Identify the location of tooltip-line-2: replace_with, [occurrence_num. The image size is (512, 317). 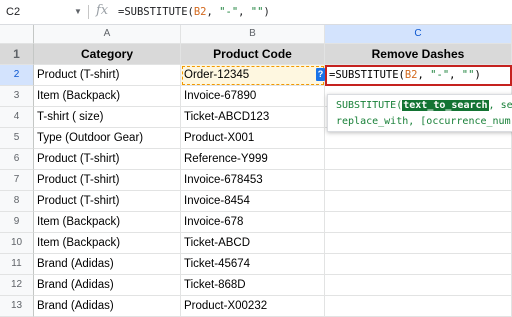
(423, 121).